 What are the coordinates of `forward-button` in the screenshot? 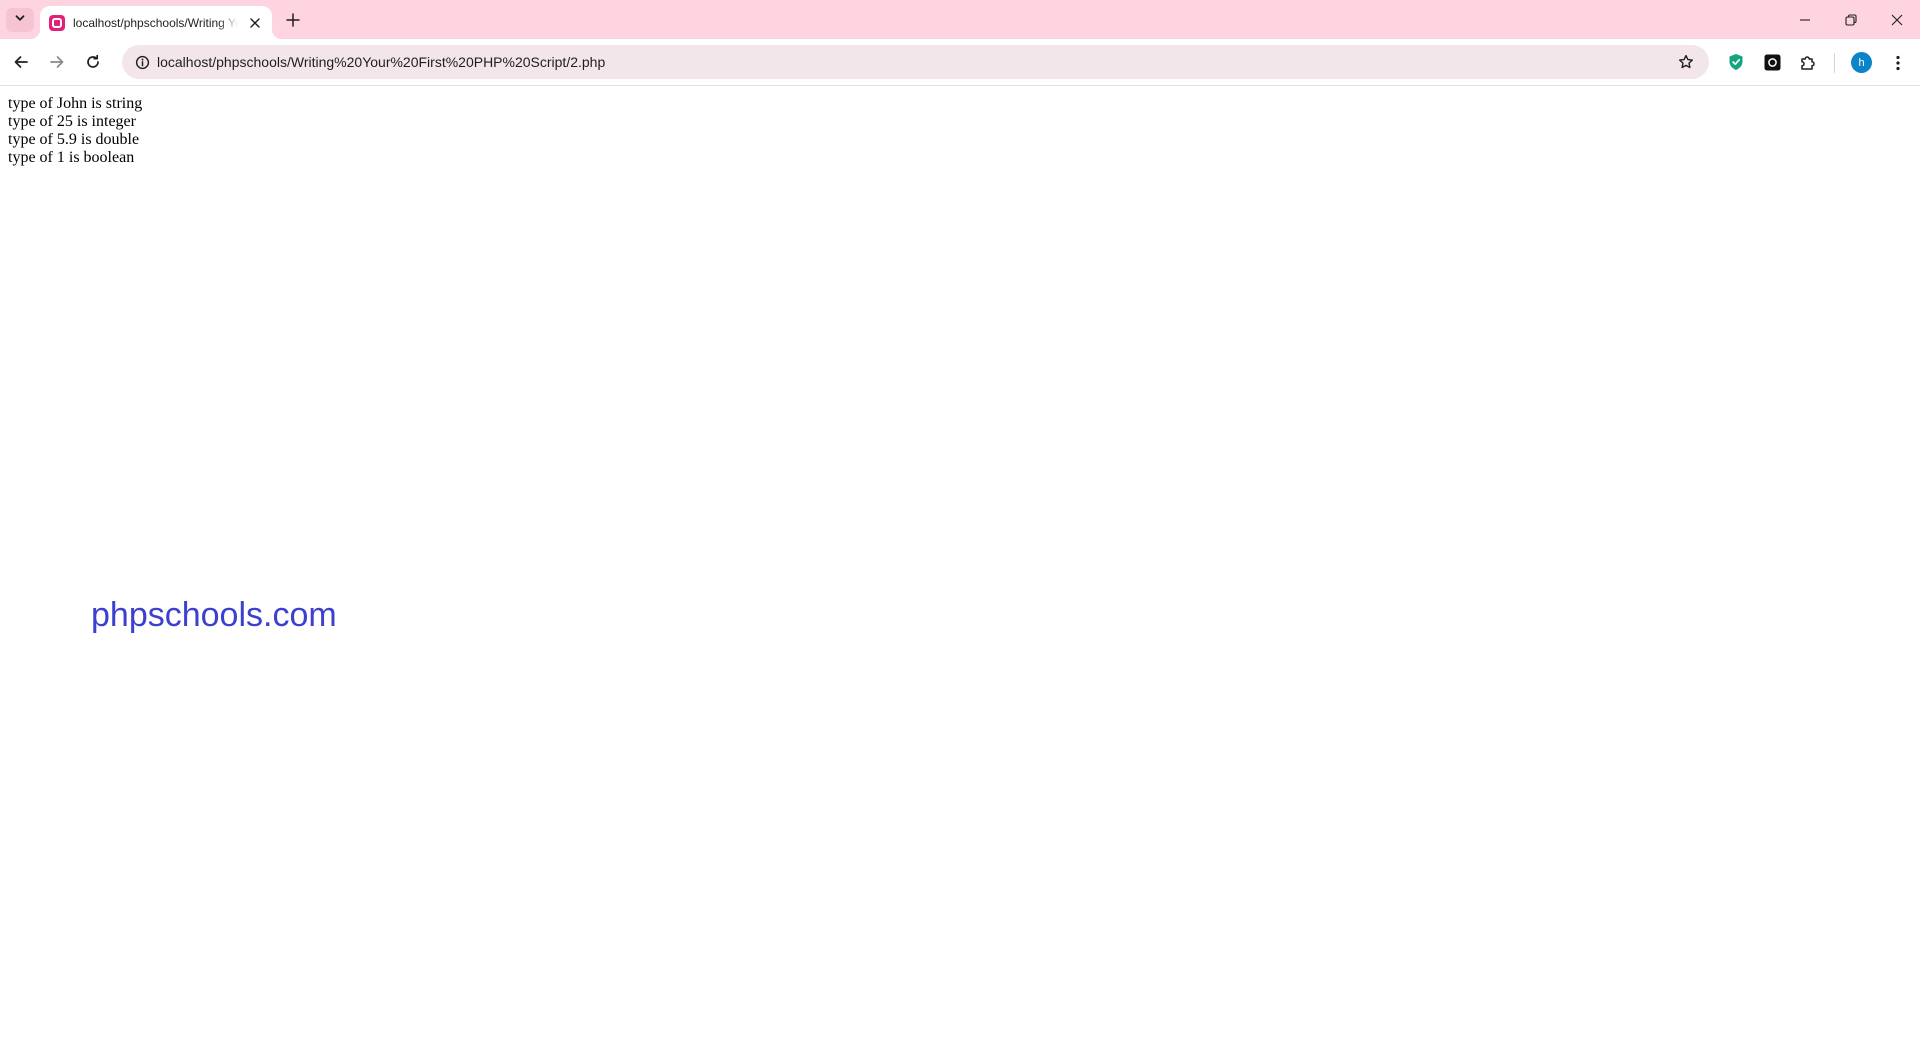 It's located at (57, 62).